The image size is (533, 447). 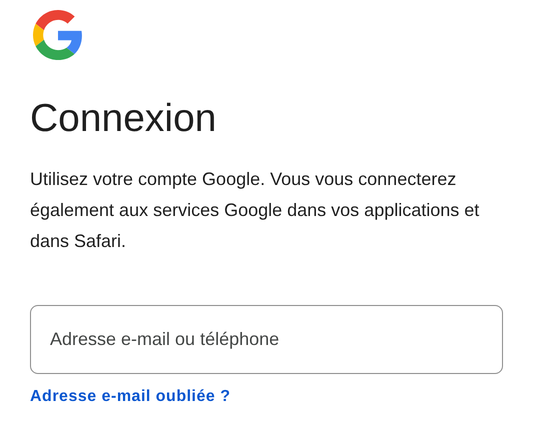 What do you see at coordinates (130, 396) in the screenshot?
I see `forgot-email-link: Adresse e-mail oubliée ?` at bounding box center [130, 396].